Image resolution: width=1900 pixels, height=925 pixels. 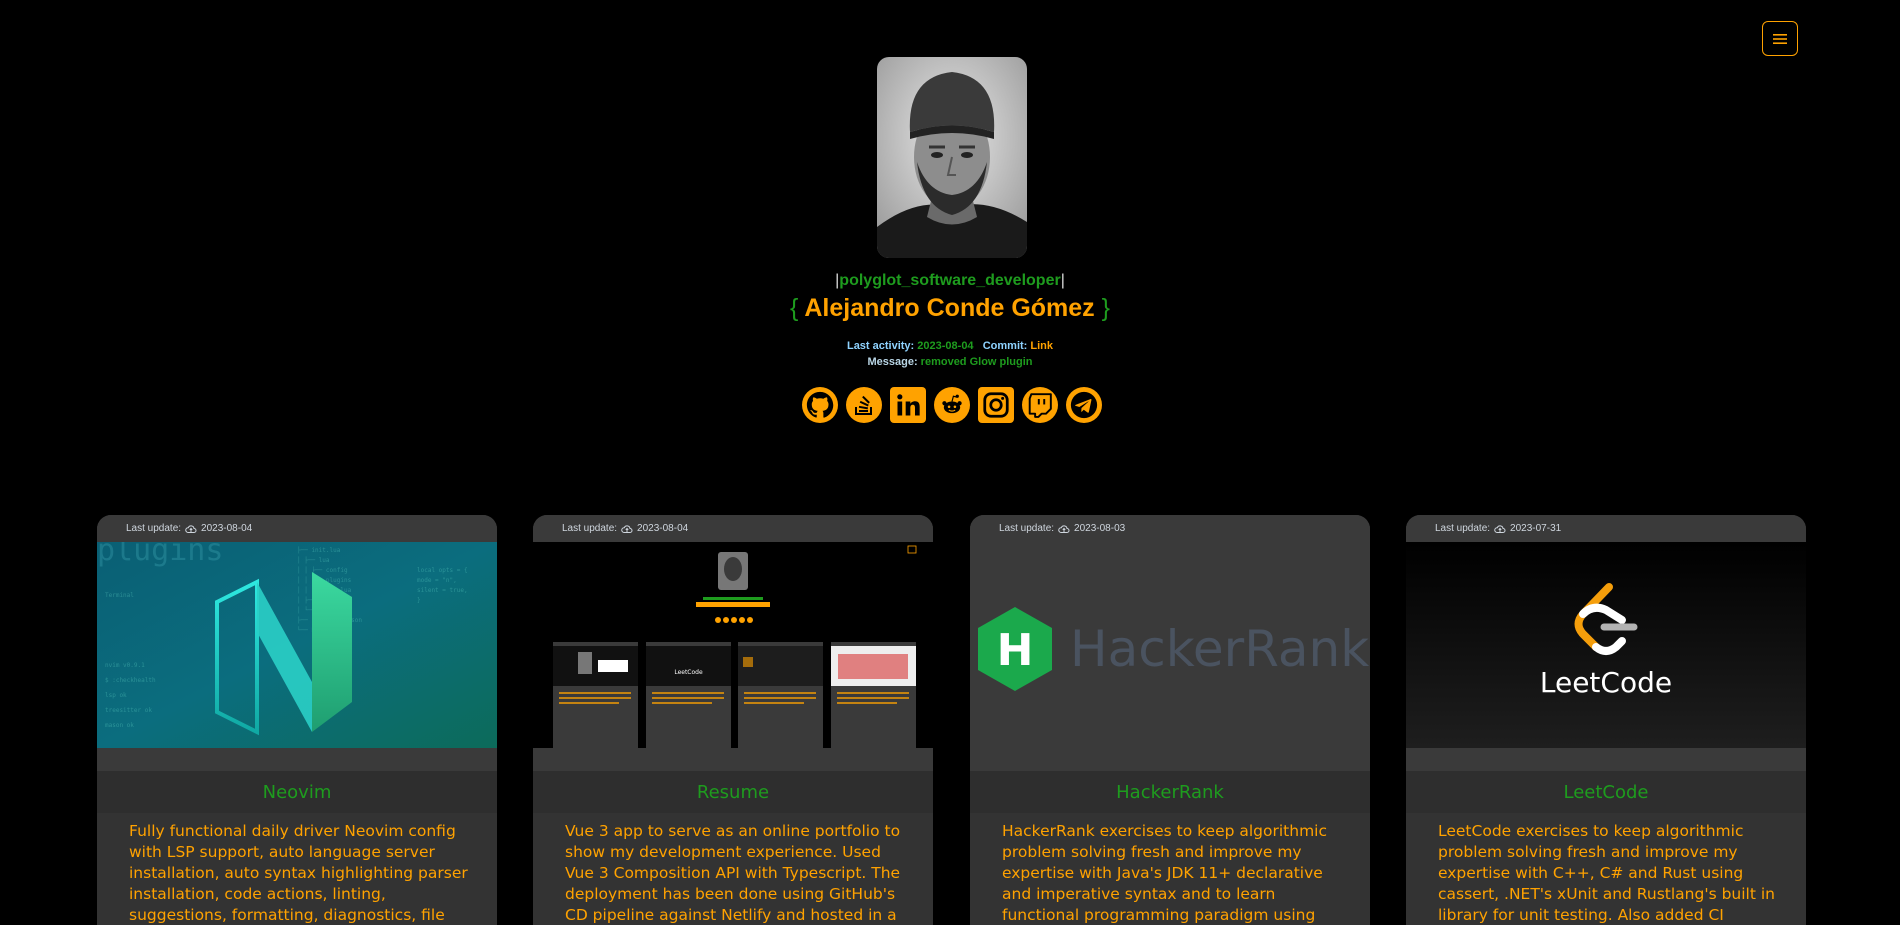 I want to click on svg-text: LeetCode, so click(x=688, y=672).